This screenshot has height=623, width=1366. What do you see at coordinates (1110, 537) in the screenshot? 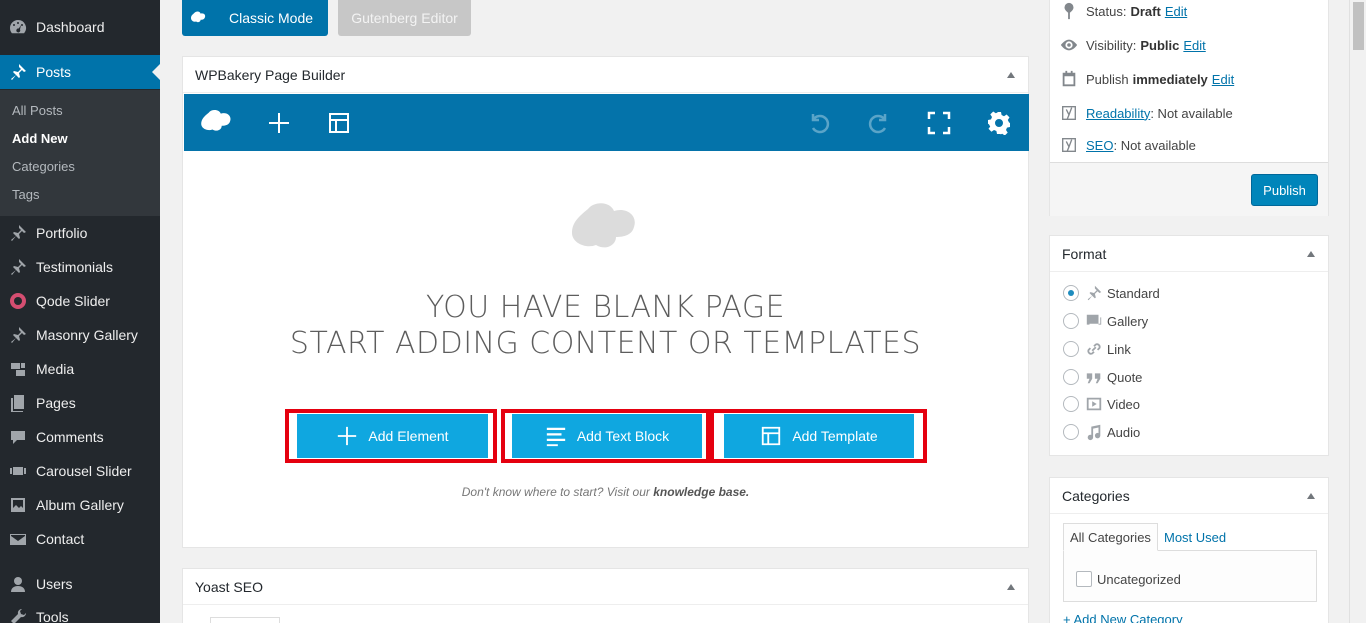
I see `tab-all-categories: All Categories` at bounding box center [1110, 537].